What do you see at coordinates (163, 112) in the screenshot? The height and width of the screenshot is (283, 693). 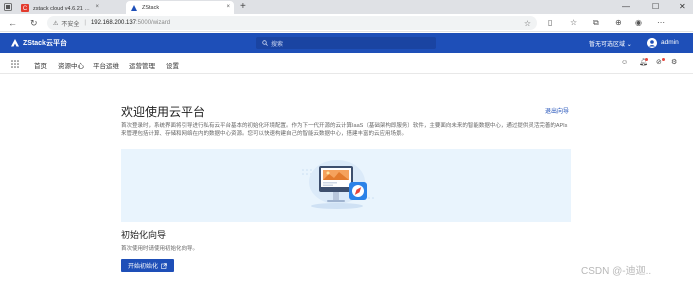 I see `page-title: 欢迎使用云平台` at bounding box center [163, 112].